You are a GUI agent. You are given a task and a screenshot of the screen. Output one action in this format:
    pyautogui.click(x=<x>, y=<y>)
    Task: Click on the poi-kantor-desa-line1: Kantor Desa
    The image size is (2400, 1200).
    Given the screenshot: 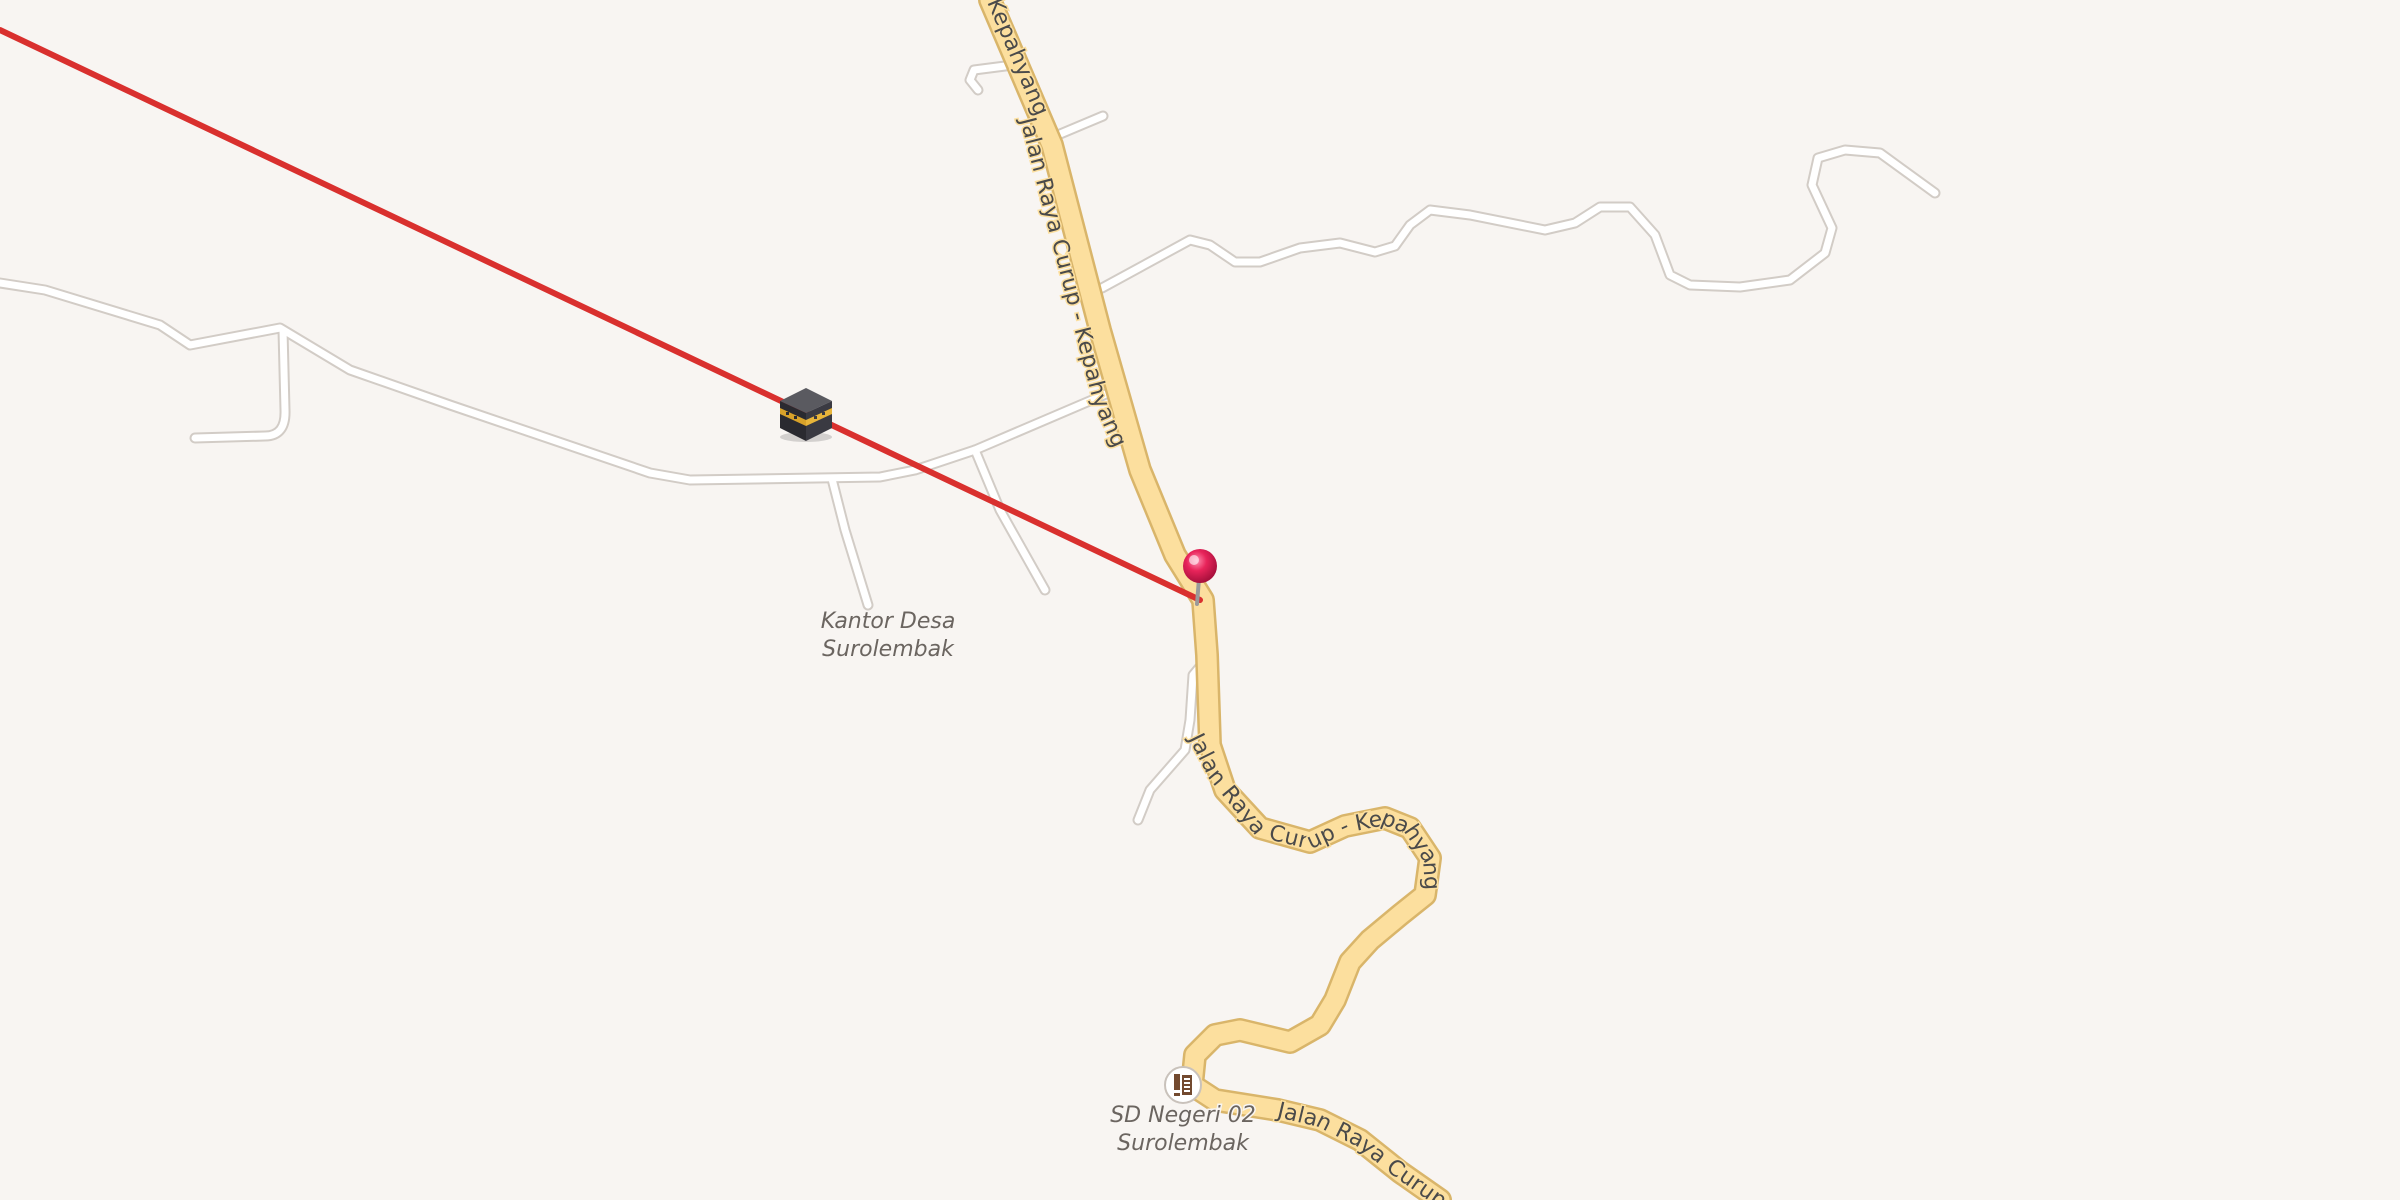 What is the action you would take?
    pyautogui.click(x=888, y=621)
    